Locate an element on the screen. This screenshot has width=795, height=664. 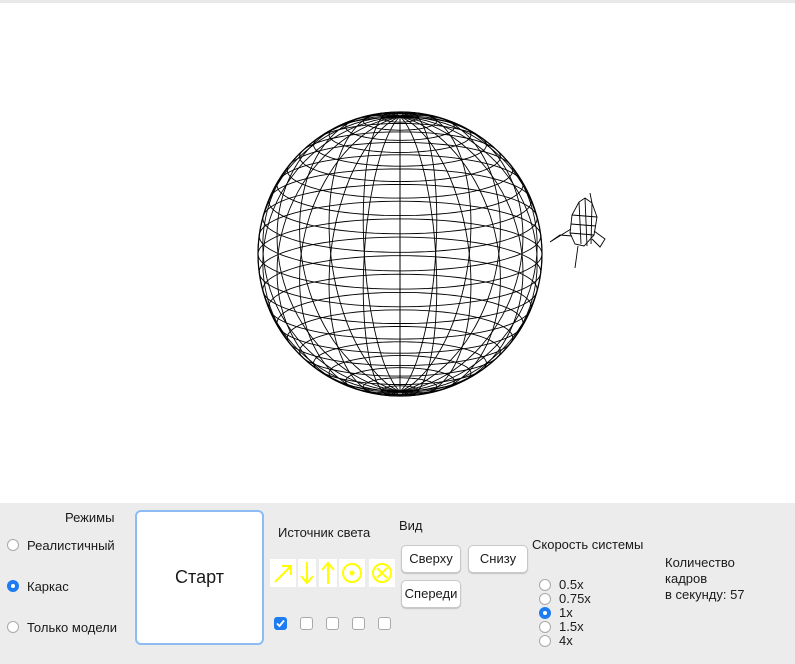
modes-title: Режимы is located at coordinates (90, 517).